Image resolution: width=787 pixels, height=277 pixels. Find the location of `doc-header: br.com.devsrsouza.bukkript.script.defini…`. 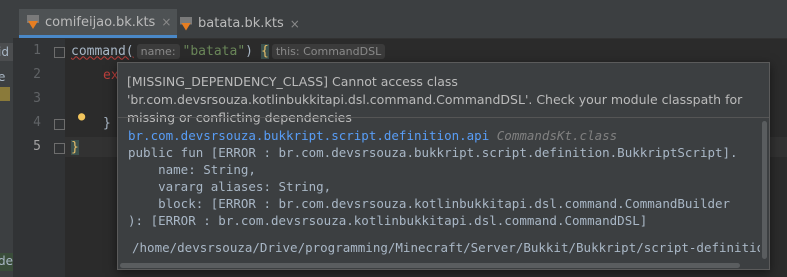

doc-header: br.com.devsrsouza.bukkript.script.defini… is located at coordinates (443, 135).